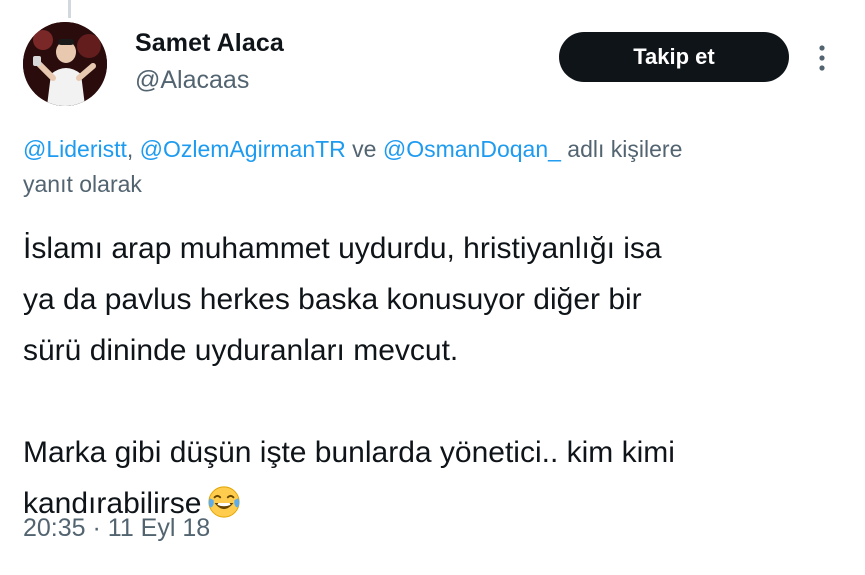 This screenshot has width=865, height=575. I want to click on face-with-tears-of-joy-icon, so click(224, 502).